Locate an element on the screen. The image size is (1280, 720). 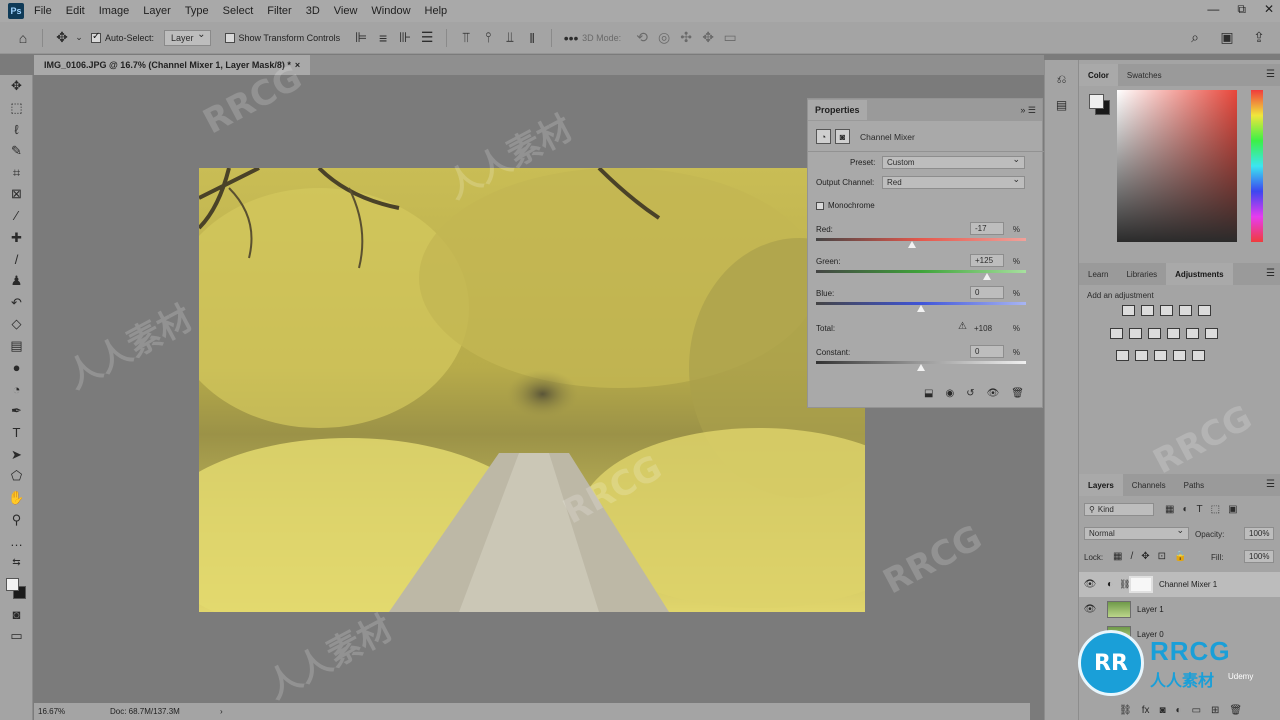
close-window-button: ✕ is located at coordinates (1269, 9).